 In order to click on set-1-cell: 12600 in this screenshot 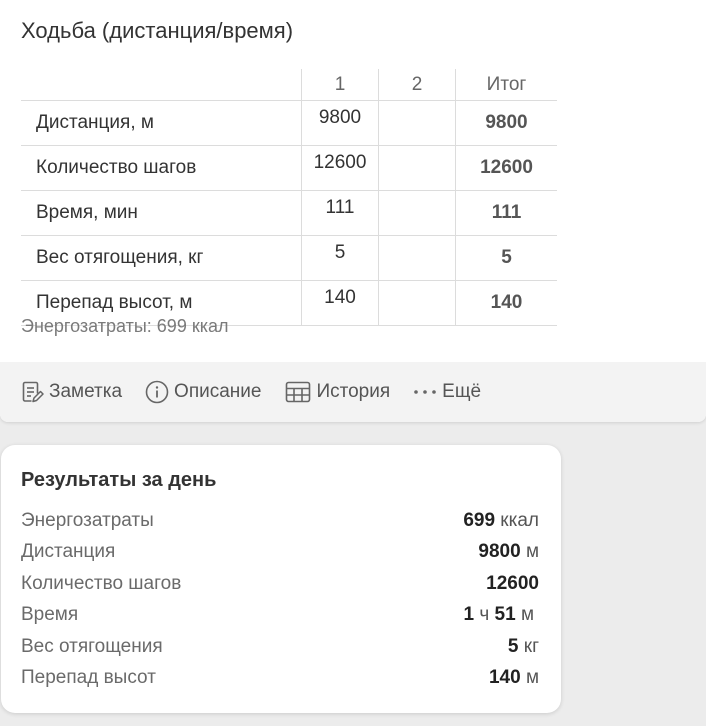, I will do `click(340, 168)`.